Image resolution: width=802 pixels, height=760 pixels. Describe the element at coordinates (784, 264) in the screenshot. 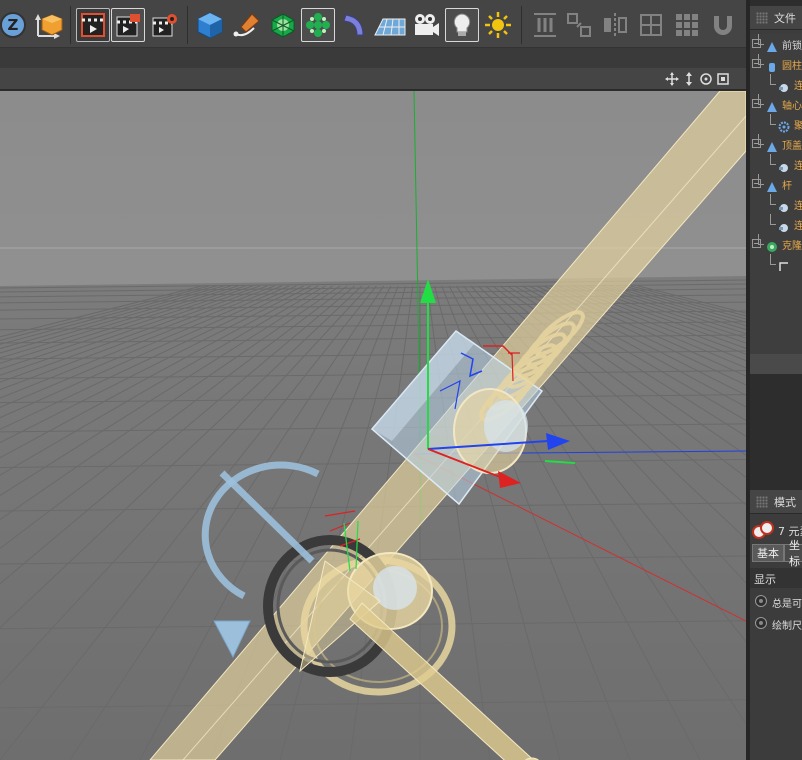

I see `spline-icon` at that location.